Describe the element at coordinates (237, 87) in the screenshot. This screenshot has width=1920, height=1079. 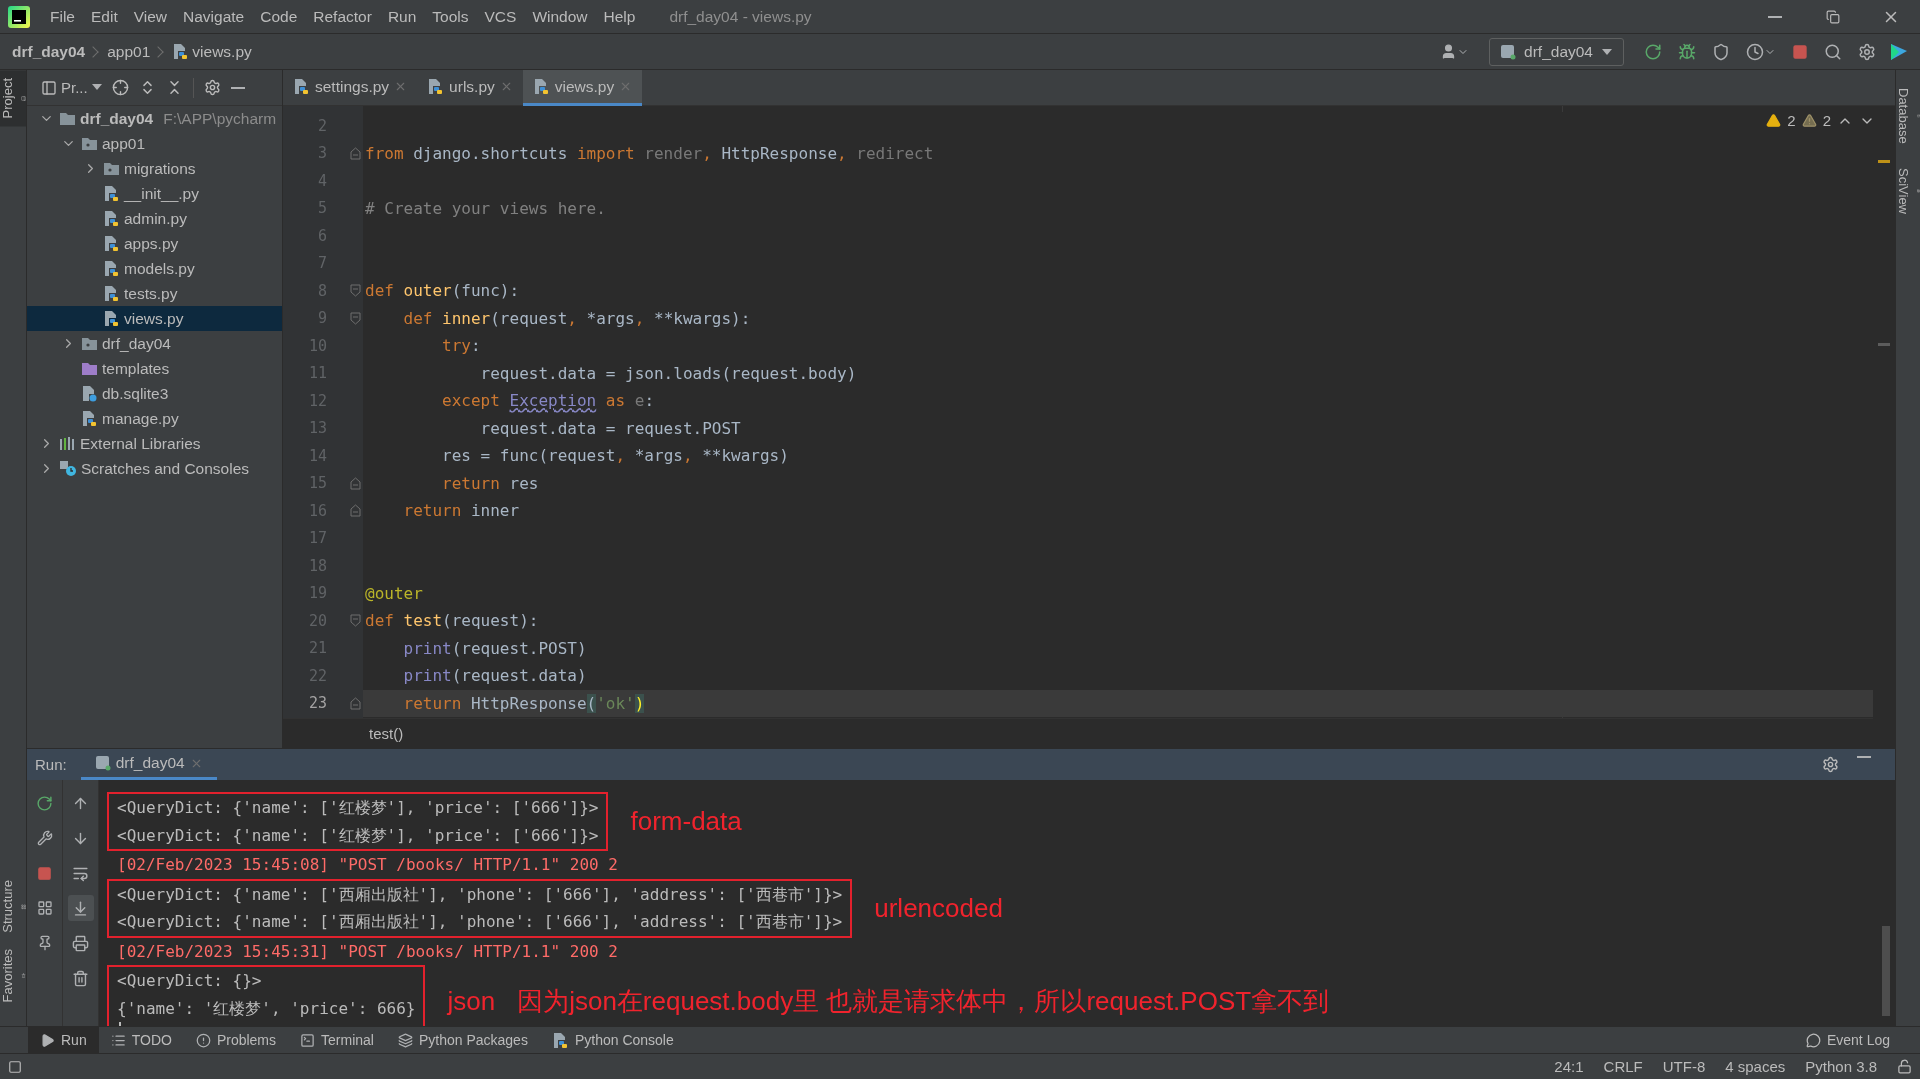
I see `hide-icon` at that location.